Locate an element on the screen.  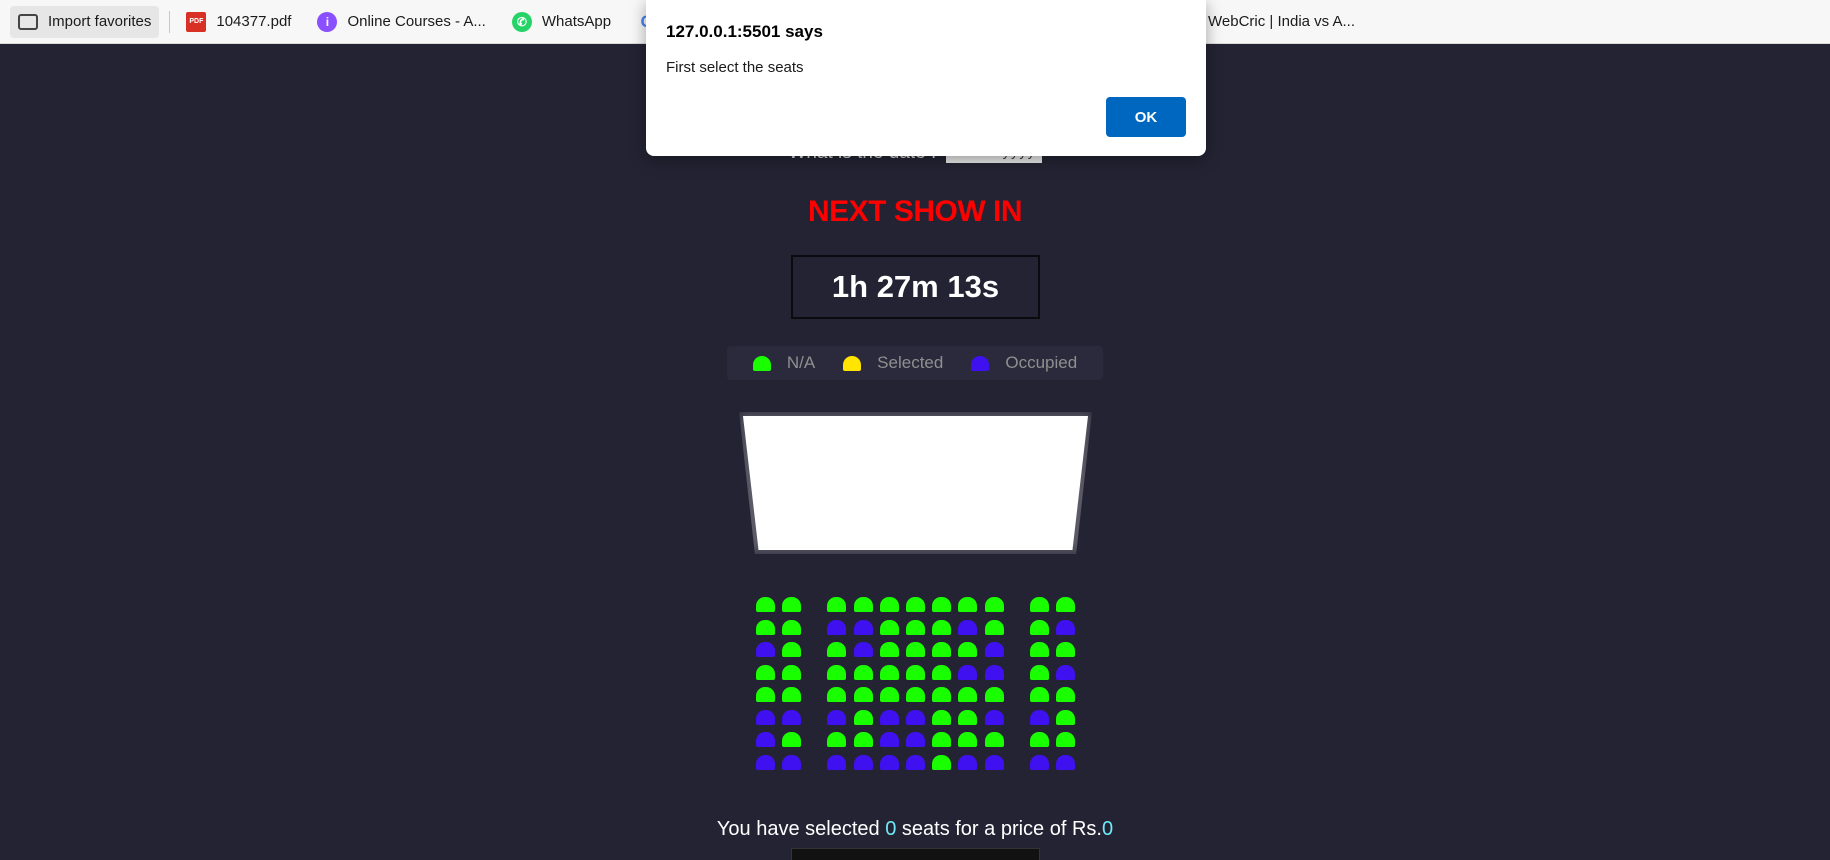
ok-button: OK is located at coordinates (1146, 117).